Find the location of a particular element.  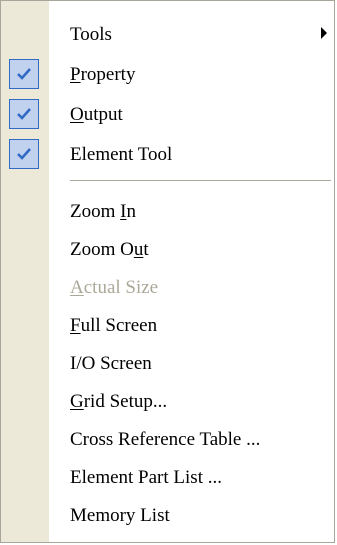

menu-item-label: Zoom In is located at coordinates (103, 211).